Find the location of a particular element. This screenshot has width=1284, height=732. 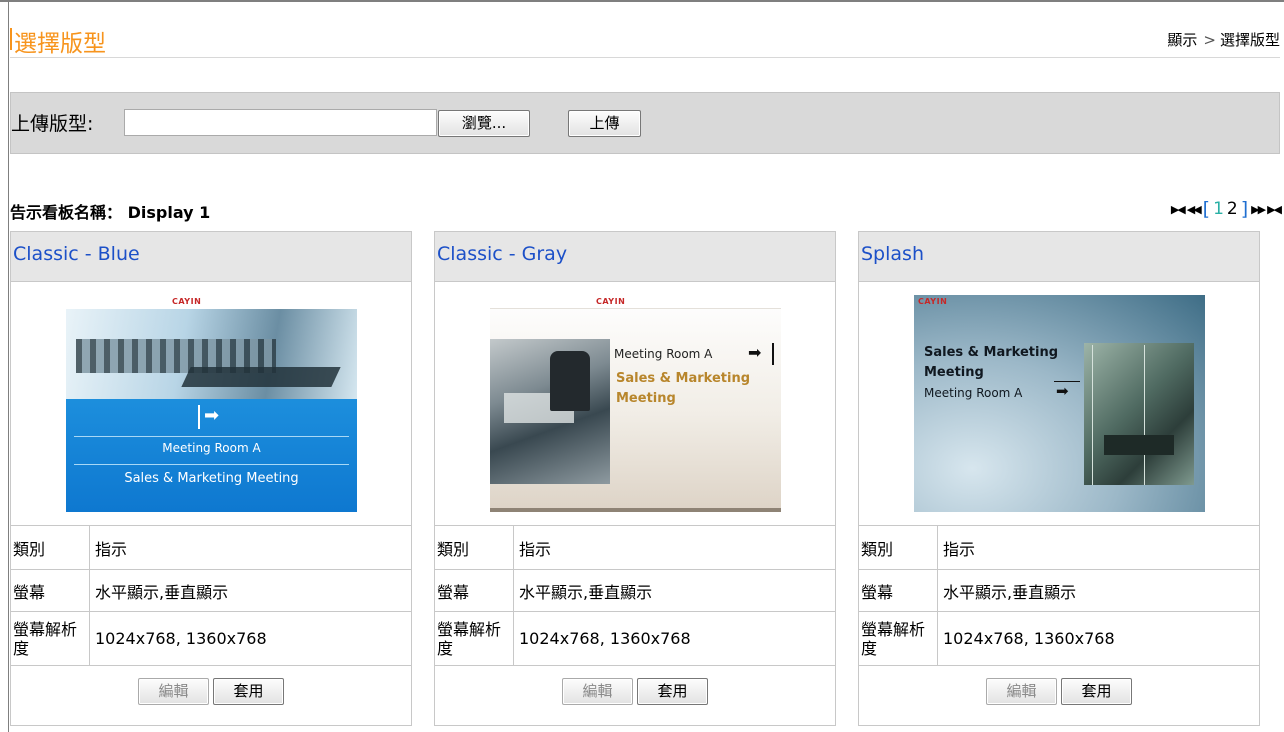

prev-page-icon: ◀◀ is located at coordinates (1194, 209).